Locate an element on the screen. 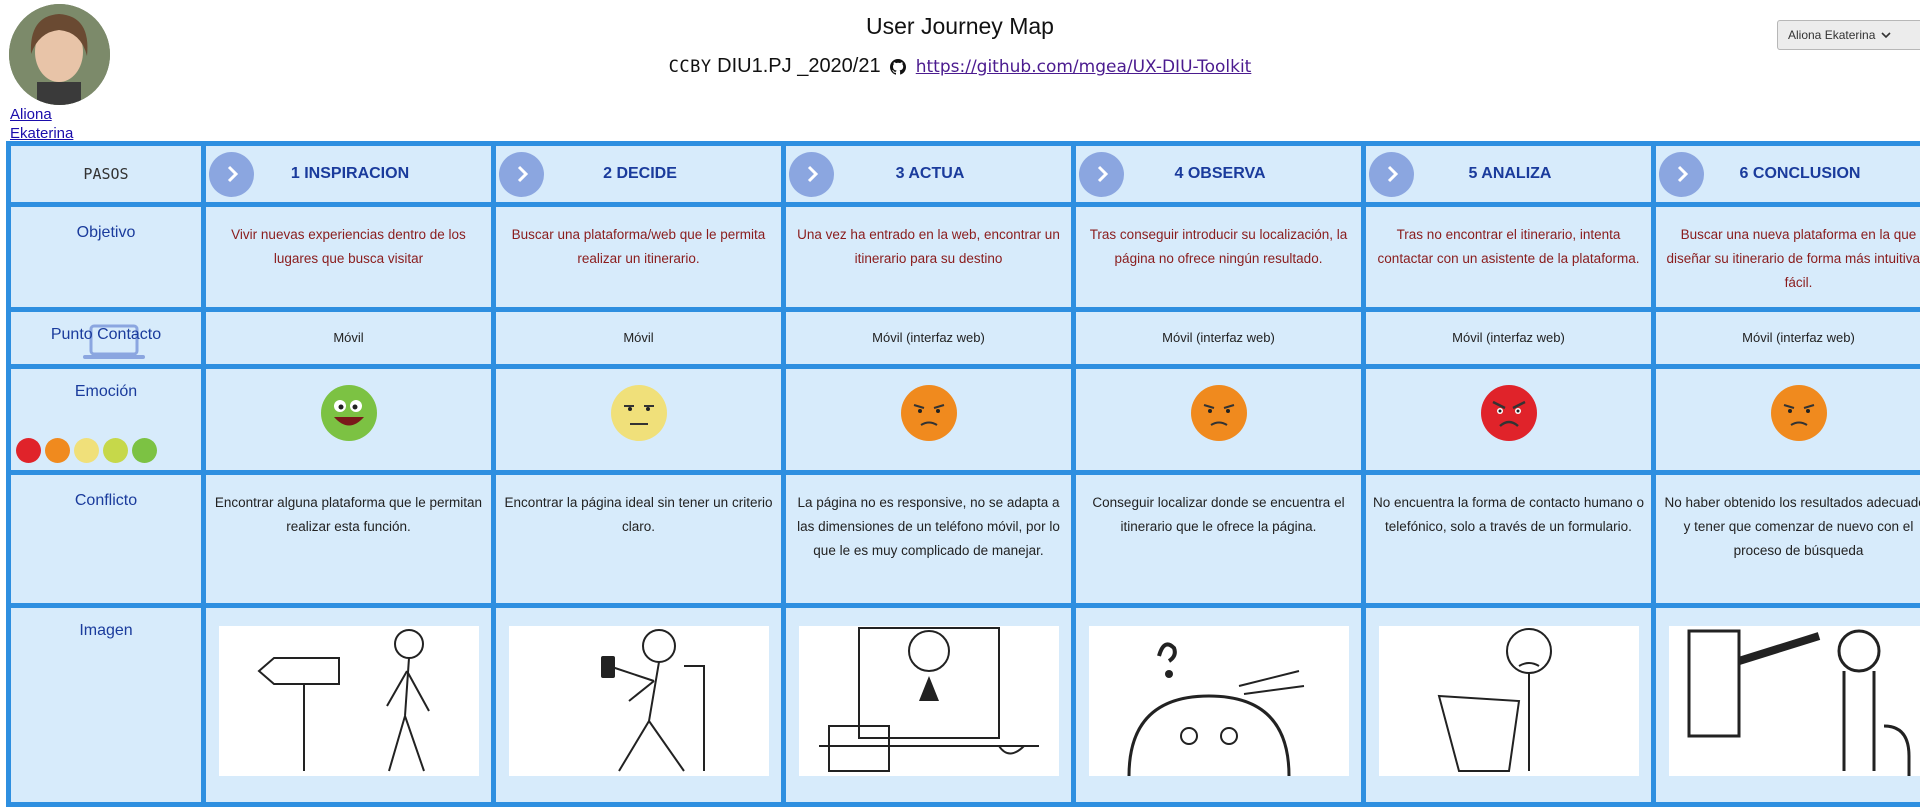 Image resolution: width=1920 pixels, height=807 pixels. signpost-sketch-image is located at coordinates (349, 701).